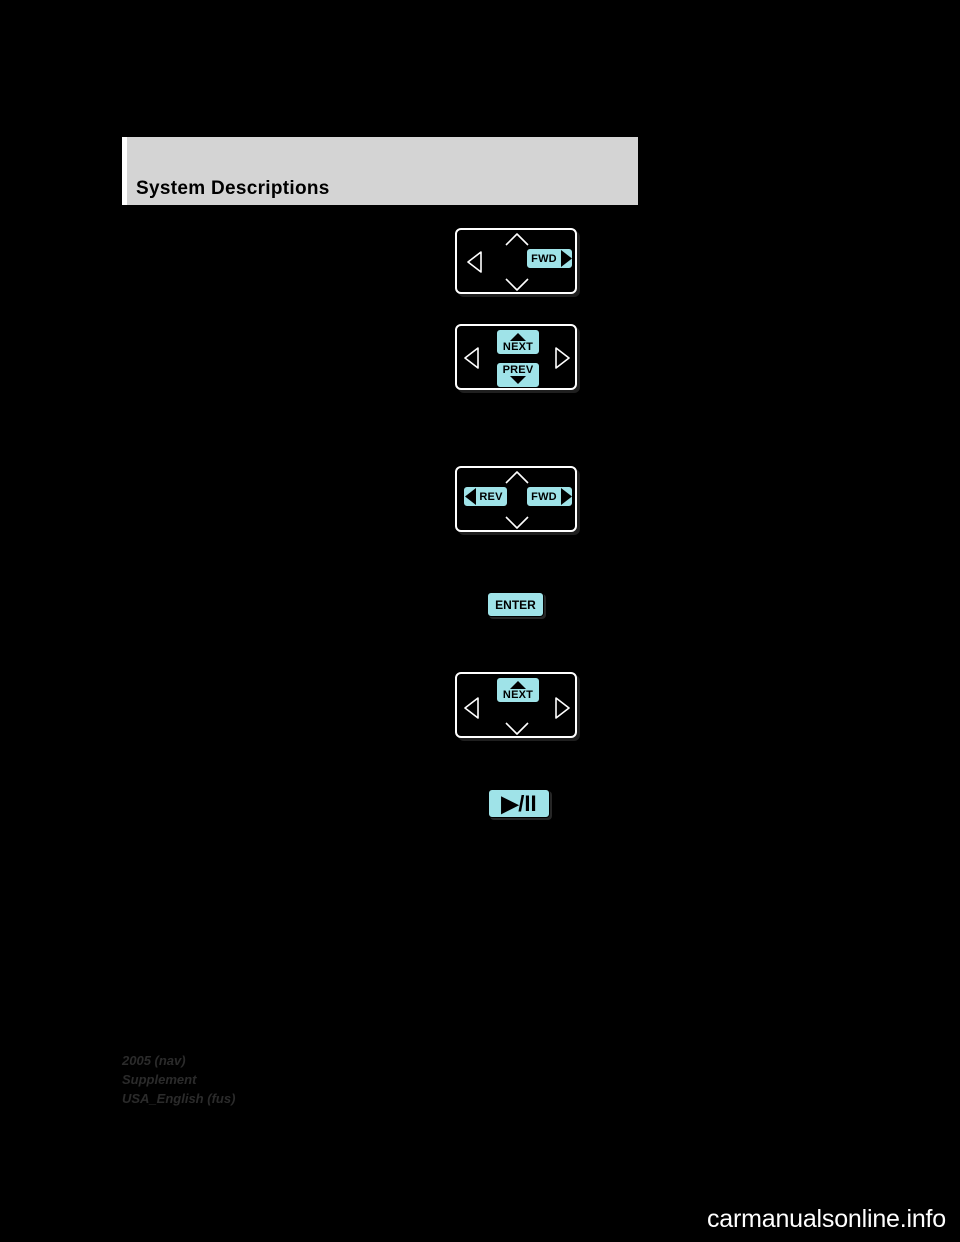  I want to click on prev-key-label: PREV, so click(518, 369).